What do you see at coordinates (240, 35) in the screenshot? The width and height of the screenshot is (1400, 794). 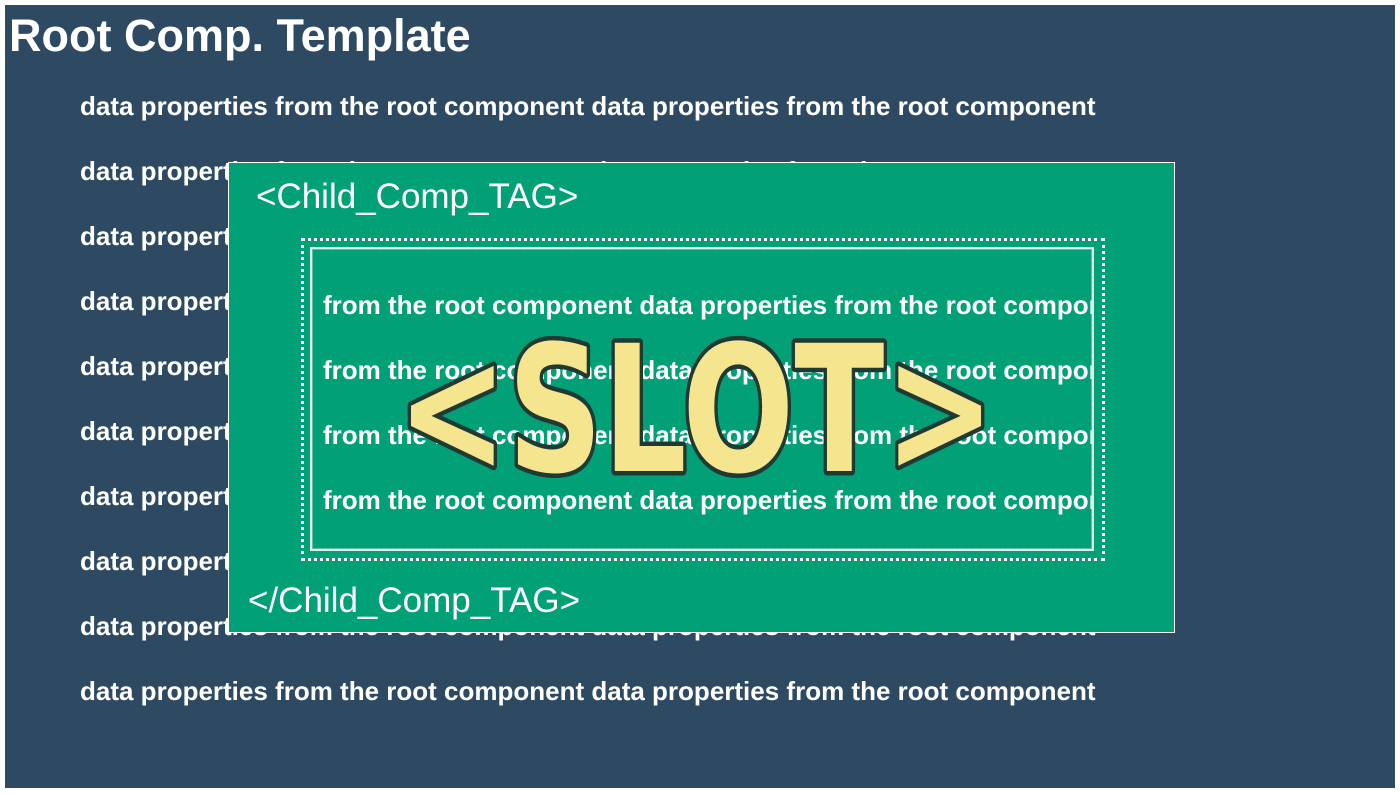 I see `root-template-title: Root Comp. Template` at bounding box center [240, 35].